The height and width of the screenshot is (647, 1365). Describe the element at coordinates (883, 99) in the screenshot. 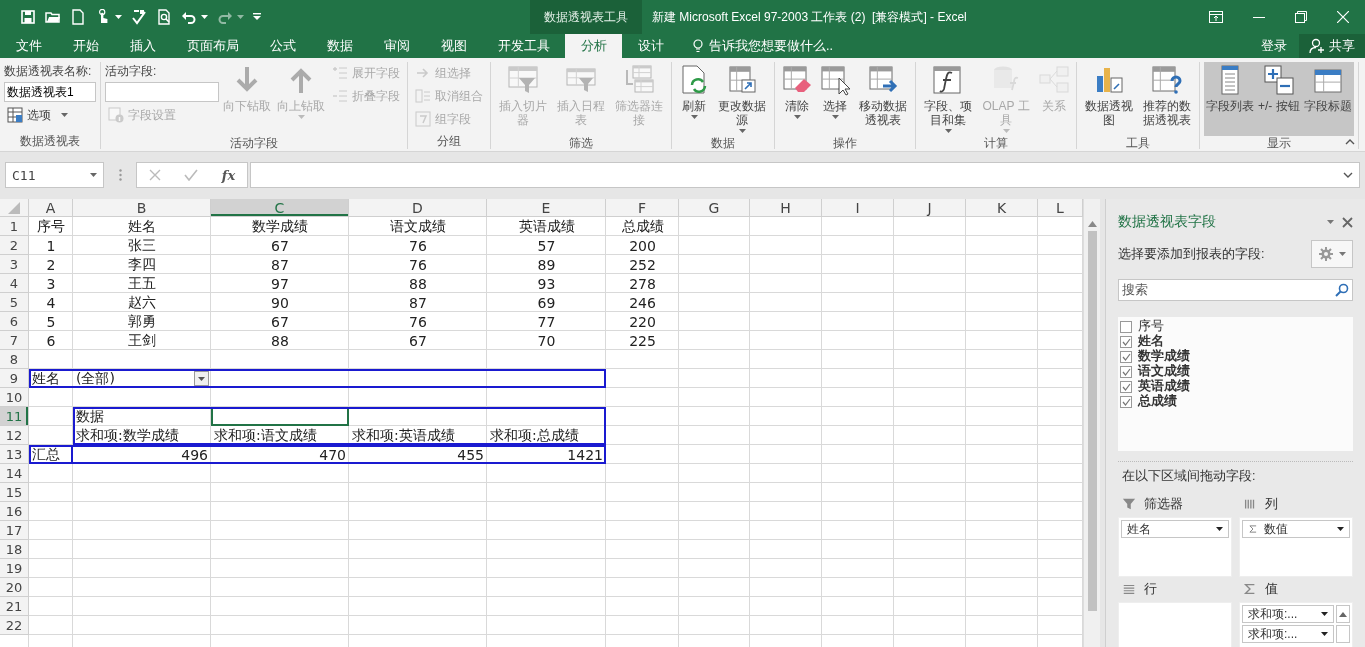

I see `ribbon-button: 移动数据透视表` at that location.